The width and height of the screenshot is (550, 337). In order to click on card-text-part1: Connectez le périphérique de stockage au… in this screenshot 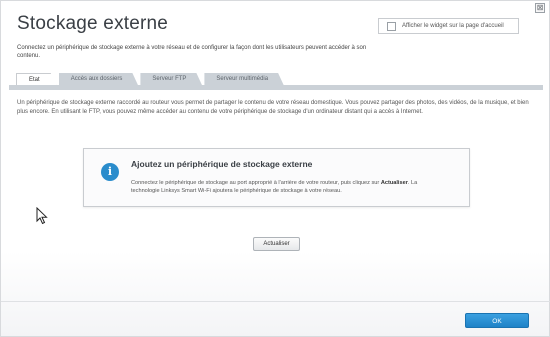, I will do `click(256, 183)`.